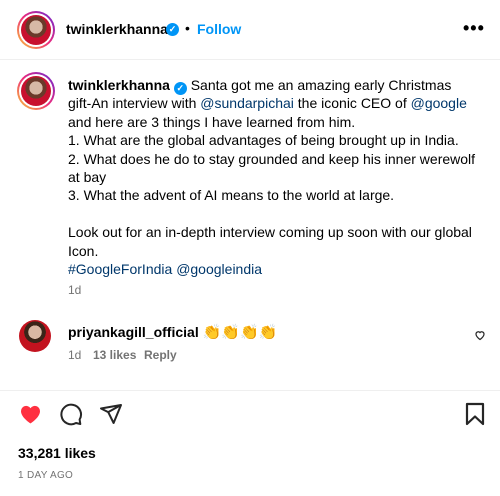  I want to click on post-date: 1 DAY AGO, so click(45, 475).